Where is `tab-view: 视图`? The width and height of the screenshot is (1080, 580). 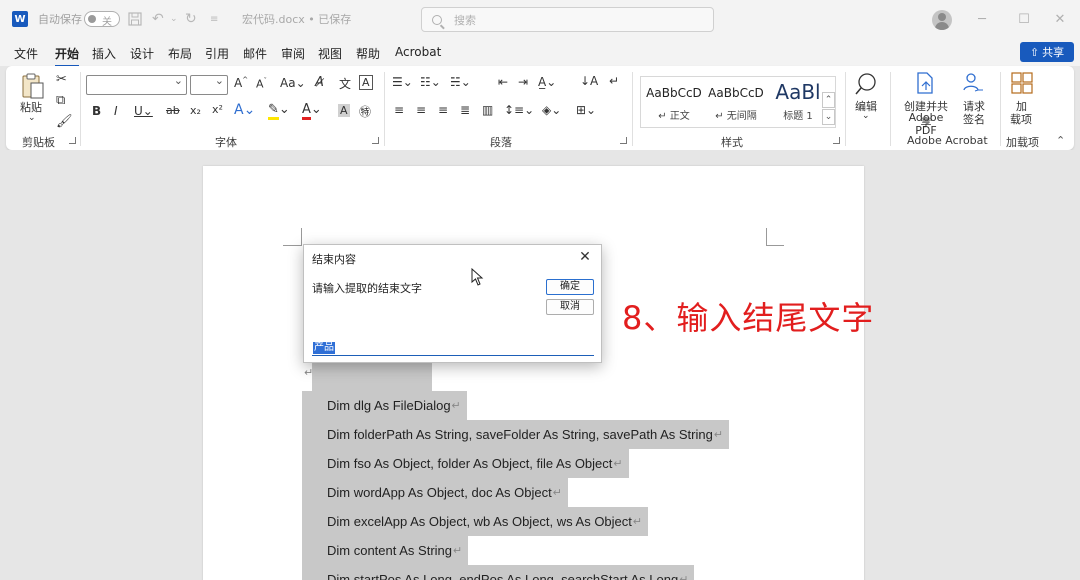 tab-view: 视图 is located at coordinates (330, 53).